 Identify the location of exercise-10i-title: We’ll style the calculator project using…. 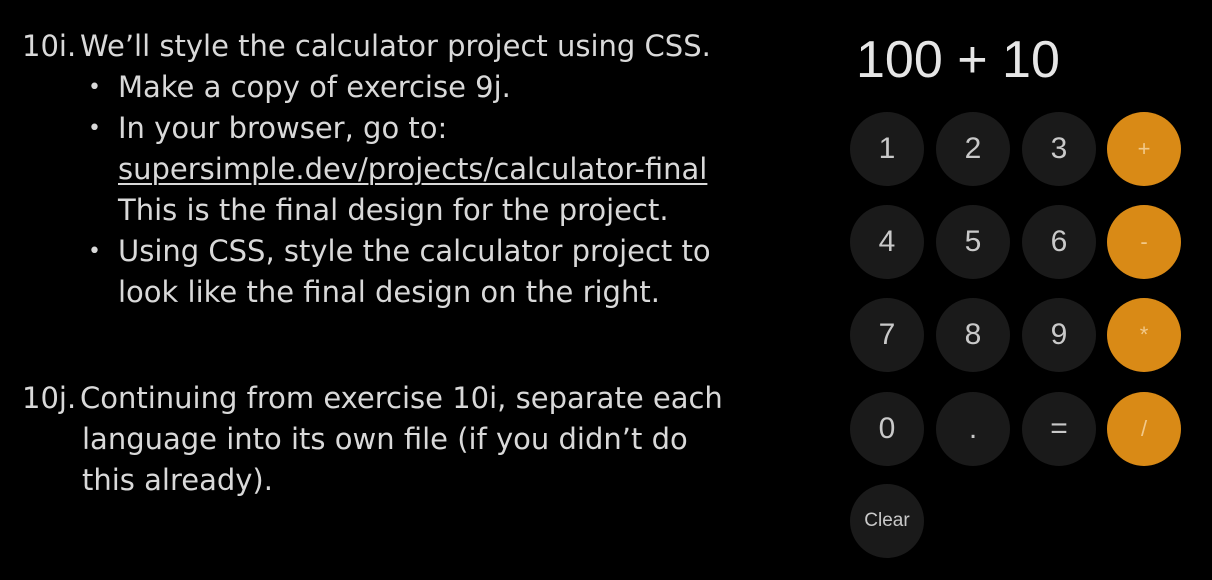
(395, 46).